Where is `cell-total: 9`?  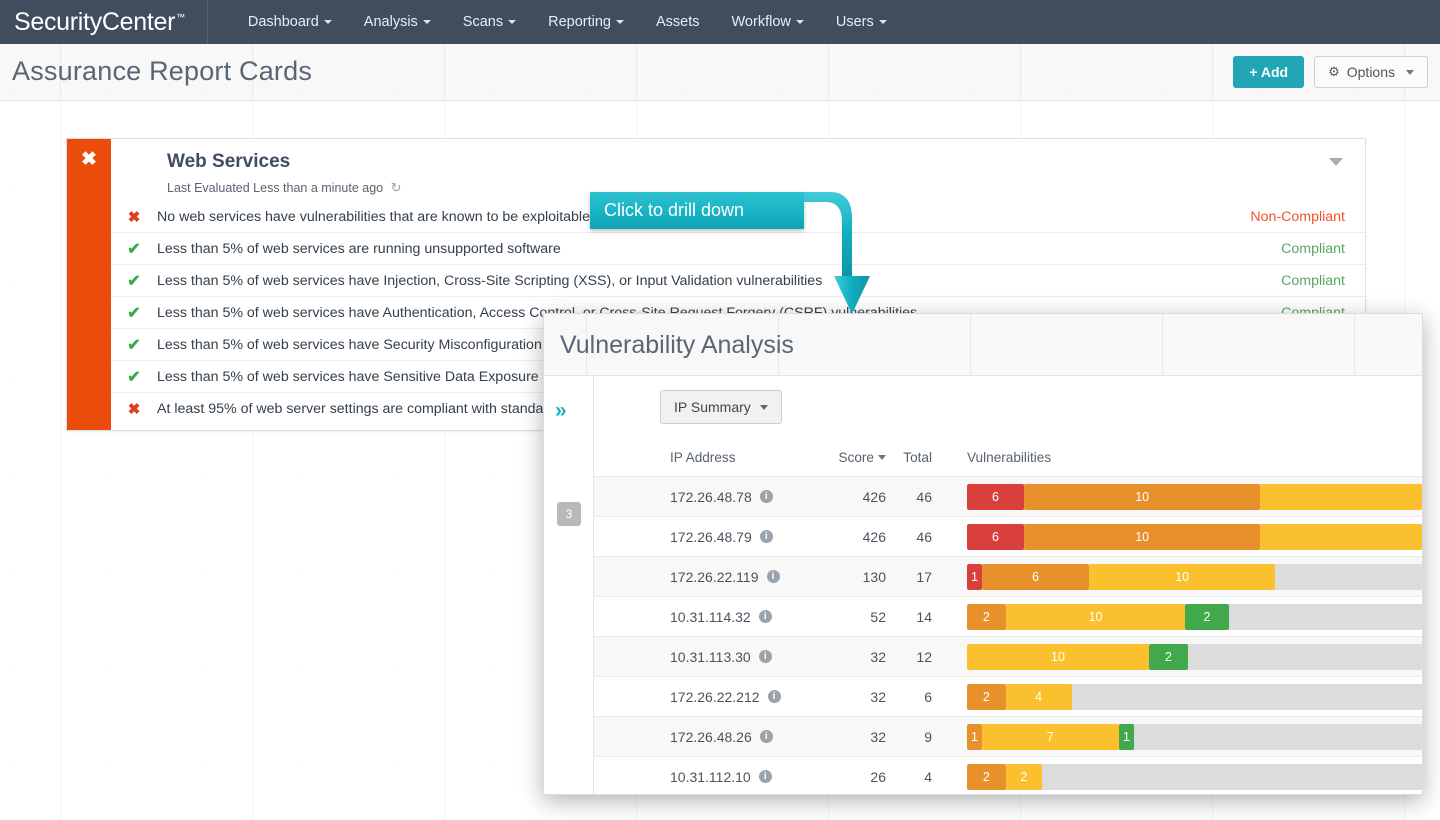
cell-total: 9 is located at coordinates (928, 736).